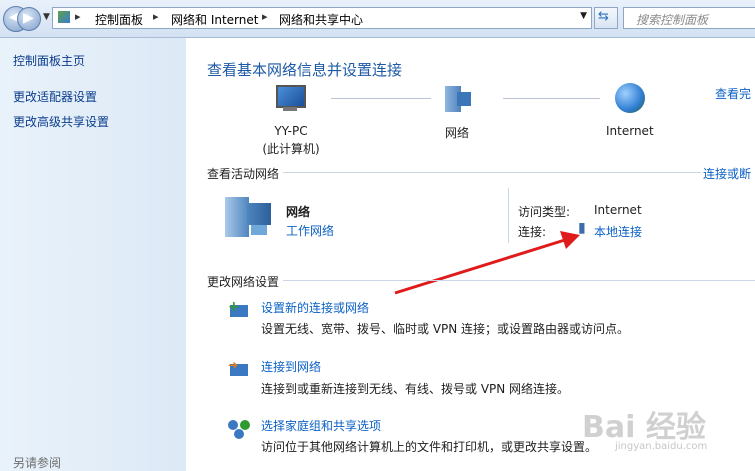 The height and width of the screenshot is (471, 755). What do you see at coordinates (630, 131) in the screenshot?
I see `internet-label: Internet` at bounding box center [630, 131].